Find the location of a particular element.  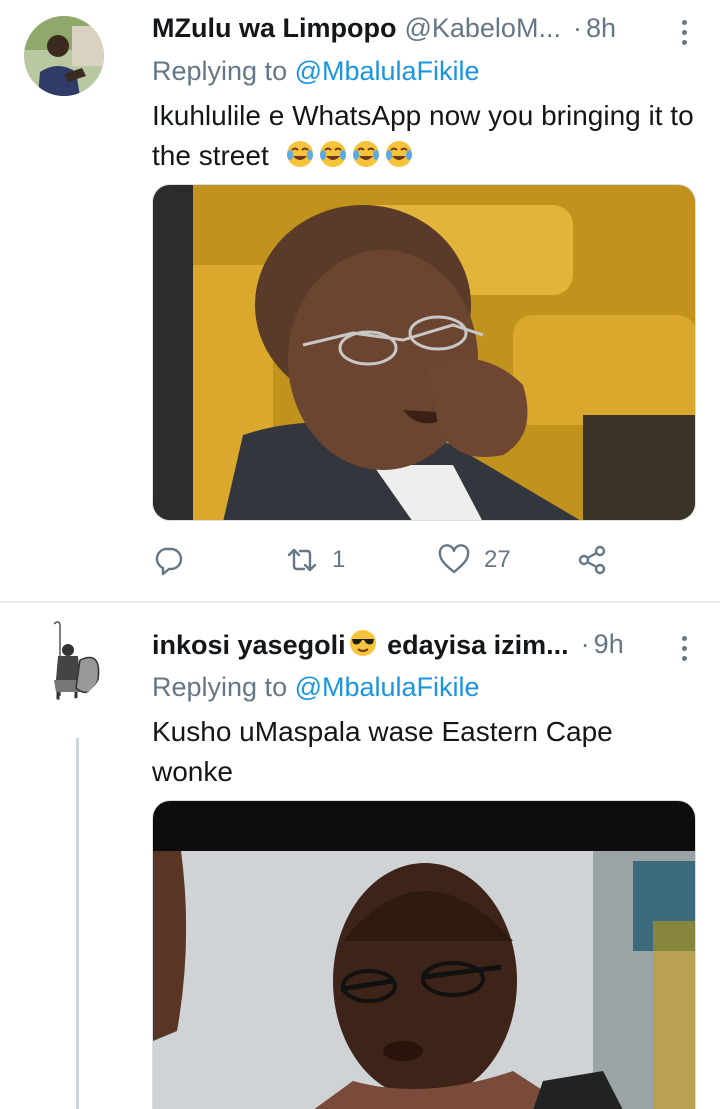

smiling-face-with-sunglasses-icon is located at coordinates (362, 642).